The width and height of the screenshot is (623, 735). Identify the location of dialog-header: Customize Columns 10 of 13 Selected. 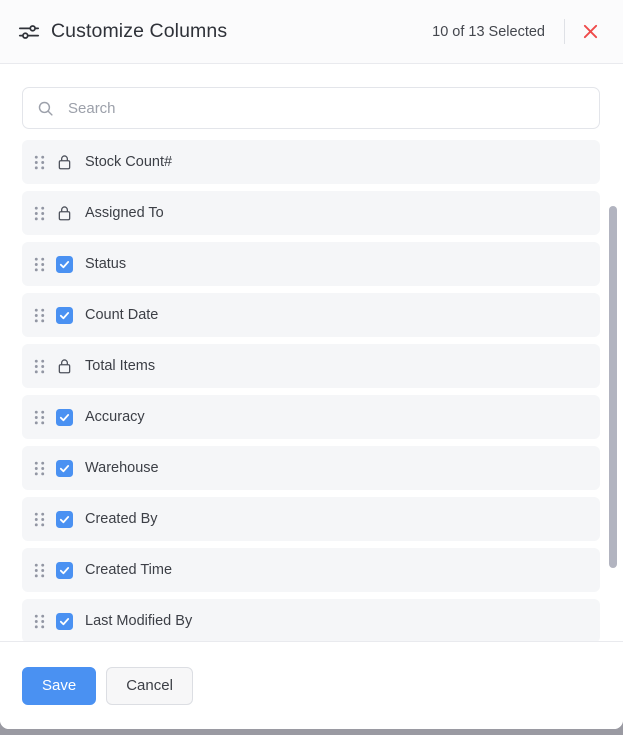
(311, 32).